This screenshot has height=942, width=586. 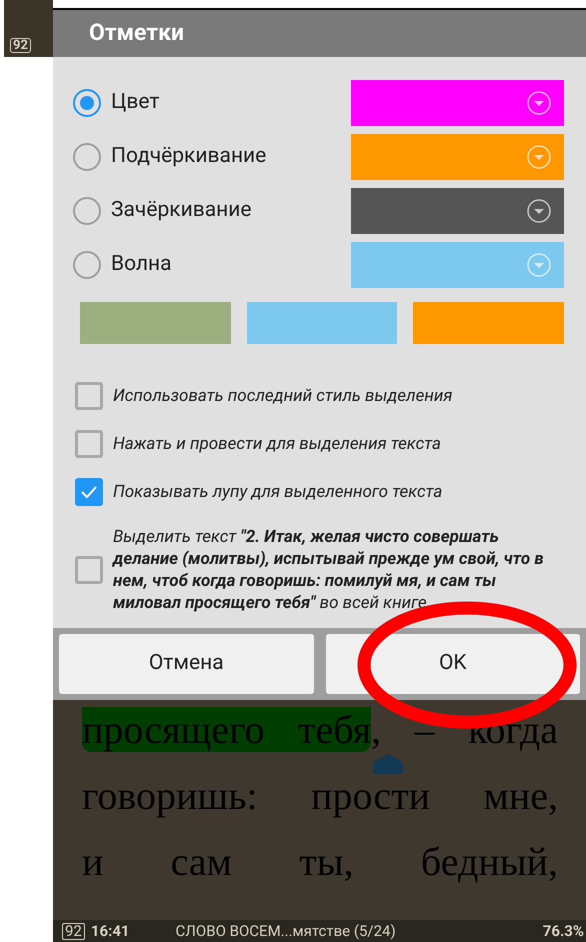 I want to click on style-radio: Зачёркивание, so click(x=162, y=211).